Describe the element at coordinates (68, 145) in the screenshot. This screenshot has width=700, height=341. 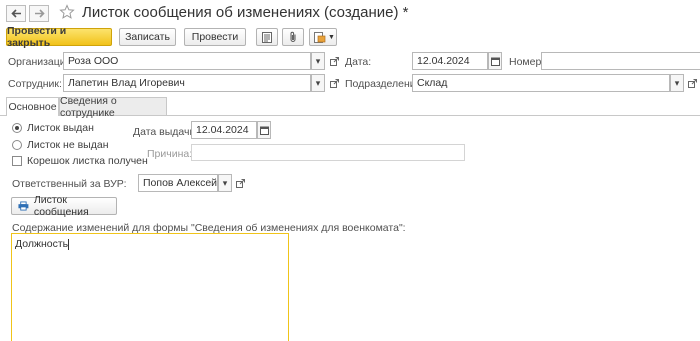
I see `radio-not-issued-label: Листок не выдан` at that location.